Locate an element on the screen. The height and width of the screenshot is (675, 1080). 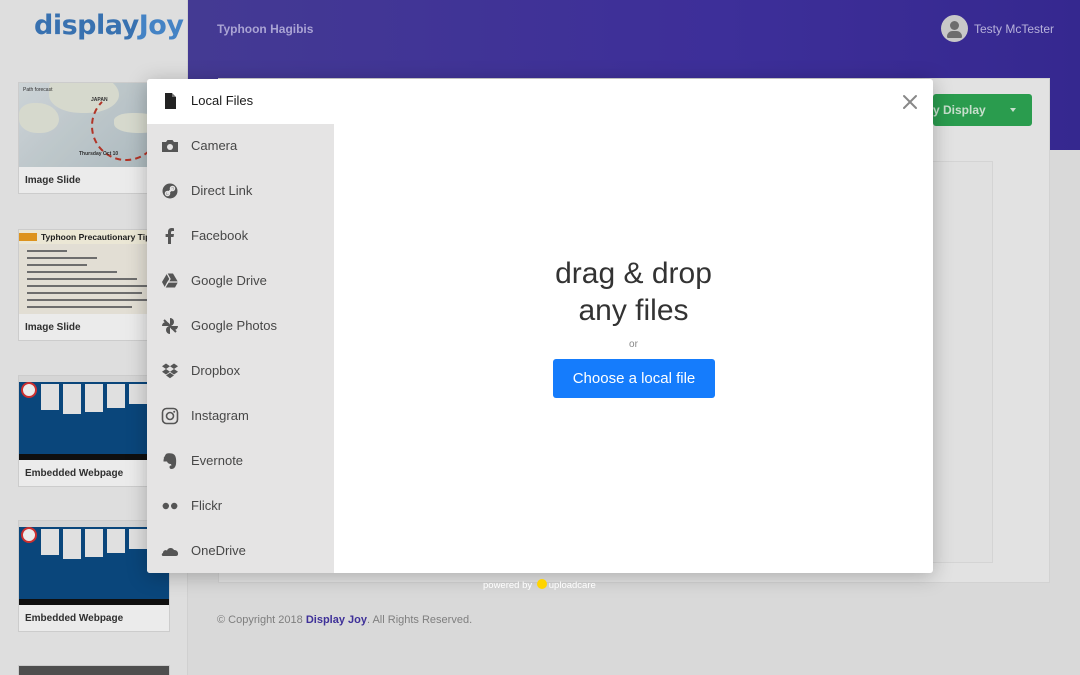
tab-local-files: Local Files is located at coordinates (240, 101).